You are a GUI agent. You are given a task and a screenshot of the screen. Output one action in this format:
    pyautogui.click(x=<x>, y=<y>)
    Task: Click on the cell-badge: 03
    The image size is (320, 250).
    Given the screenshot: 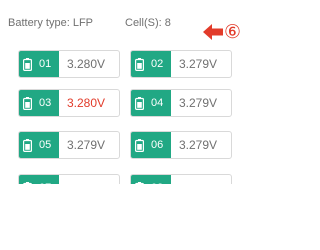 What is the action you would take?
    pyautogui.click(x=39, y=103)
    